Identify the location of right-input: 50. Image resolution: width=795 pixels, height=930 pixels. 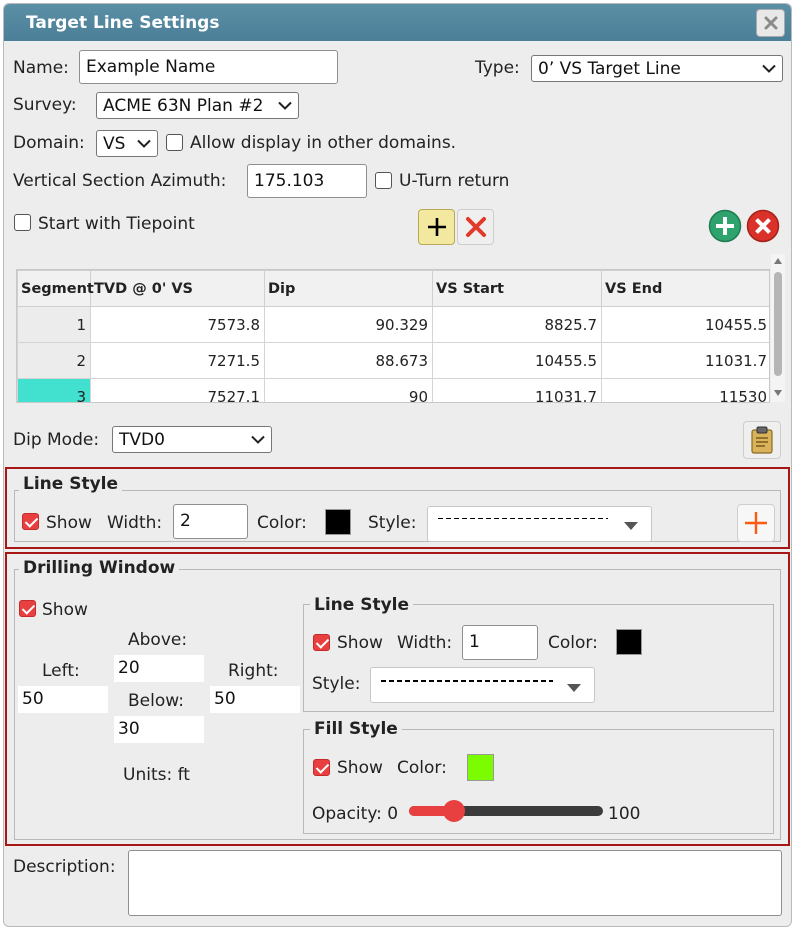
(255, 699).